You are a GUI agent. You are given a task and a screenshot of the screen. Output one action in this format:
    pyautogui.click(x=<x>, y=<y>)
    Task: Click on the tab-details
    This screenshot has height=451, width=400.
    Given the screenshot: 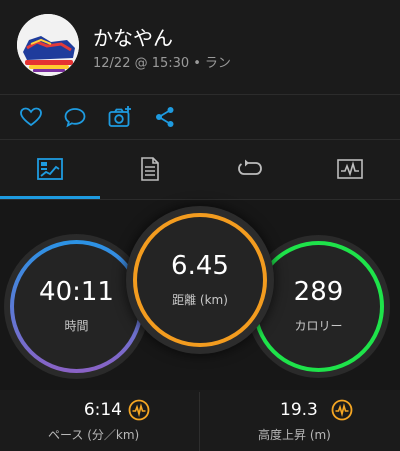 What is the action you would take?
    pyautogui.click(x=150, y=169)
    